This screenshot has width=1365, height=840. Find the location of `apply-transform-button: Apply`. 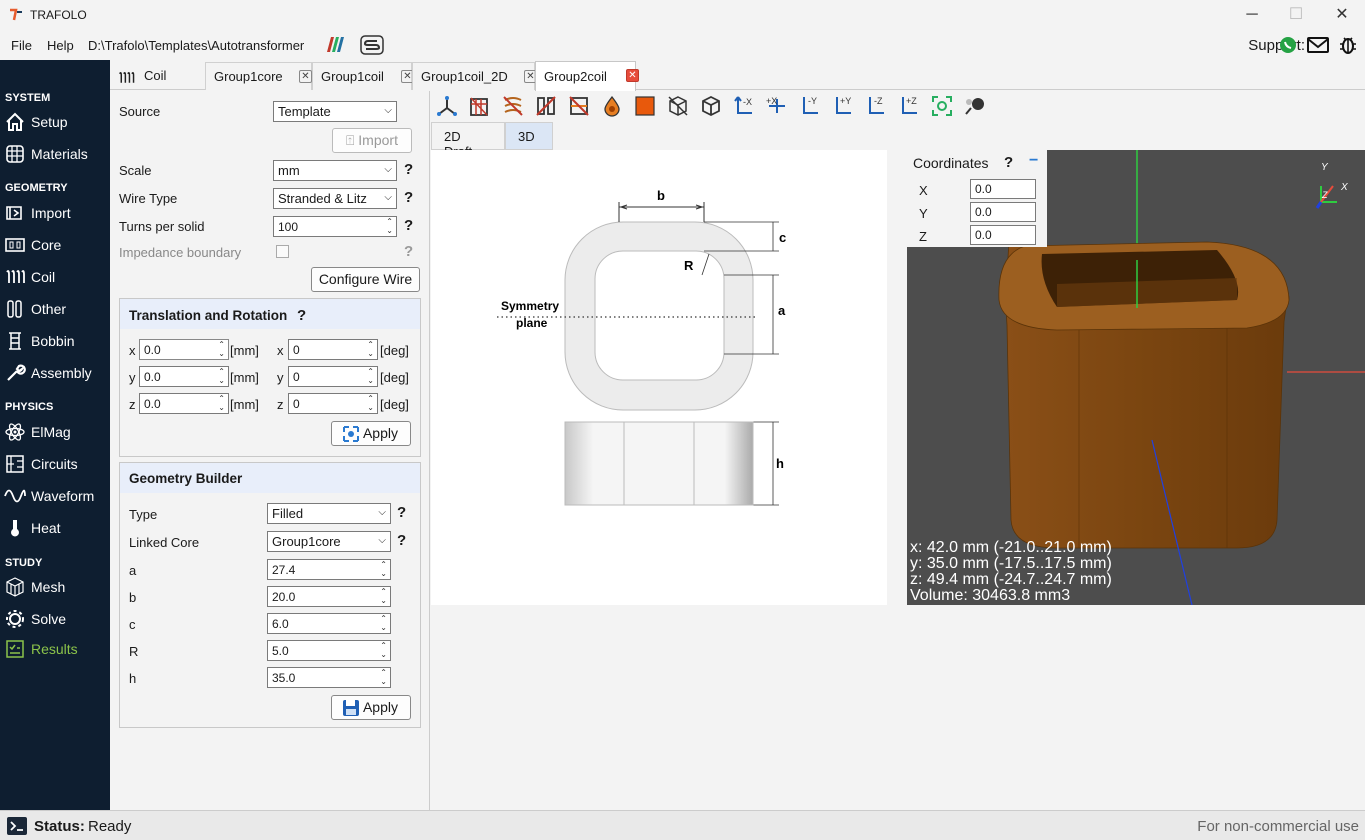

apply-transform-button: Apply is located at coordinates (371, 433).